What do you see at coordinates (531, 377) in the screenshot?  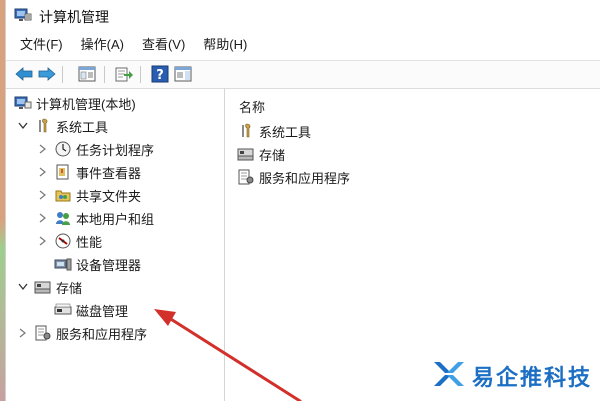 I see `watermark-text: 易企推科技` at bounding box center [531, 377].